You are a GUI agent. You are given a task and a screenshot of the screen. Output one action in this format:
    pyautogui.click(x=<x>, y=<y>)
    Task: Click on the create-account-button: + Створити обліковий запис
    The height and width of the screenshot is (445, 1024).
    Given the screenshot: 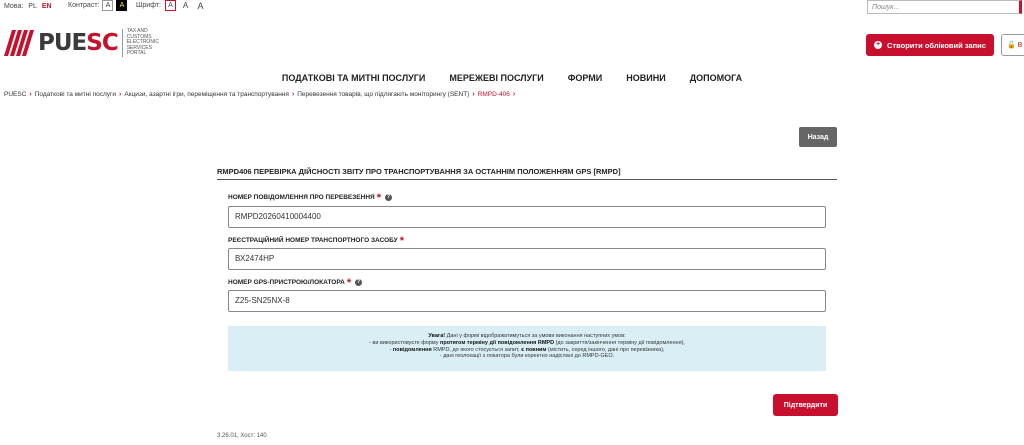 What is the action you would take?
    pyautogui.click(x=930, y=45)
    